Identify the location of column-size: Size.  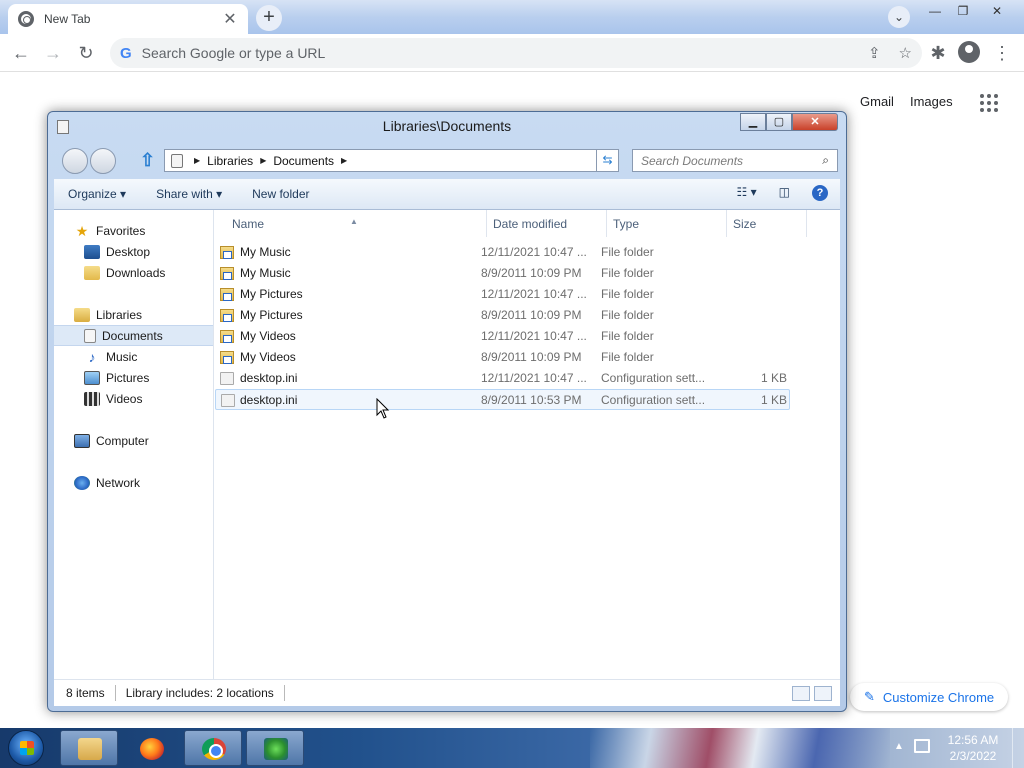
(744, 224).